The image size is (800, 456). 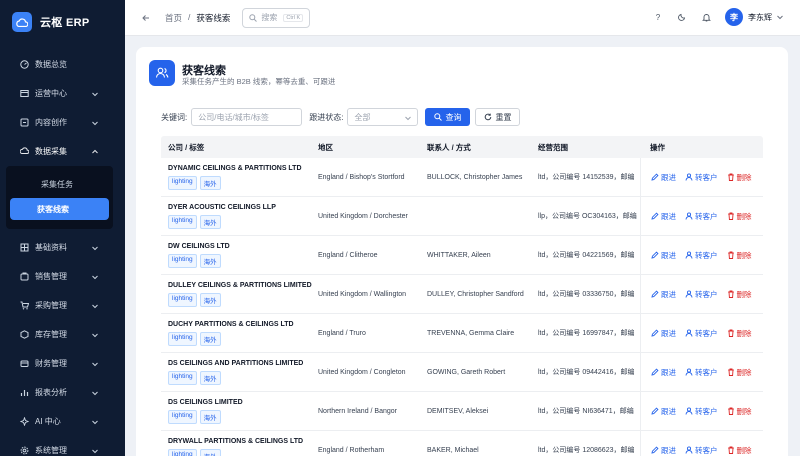 What do you see at coordinates (65, 23) in the screenshot?
I see `app-name: 云枢 ERP` at bounding box center [65, 23].